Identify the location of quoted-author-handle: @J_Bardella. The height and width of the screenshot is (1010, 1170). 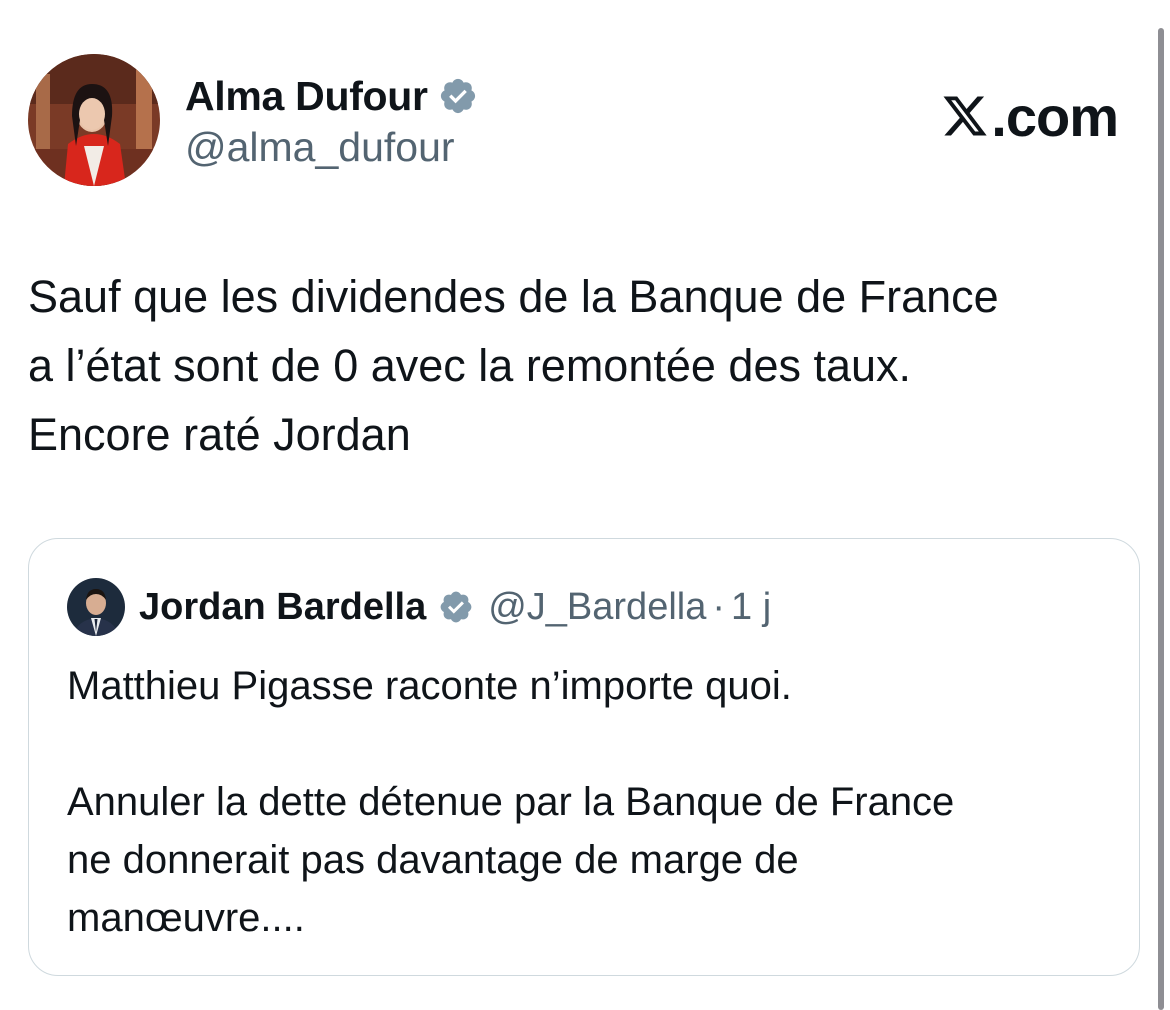
(597, 607).